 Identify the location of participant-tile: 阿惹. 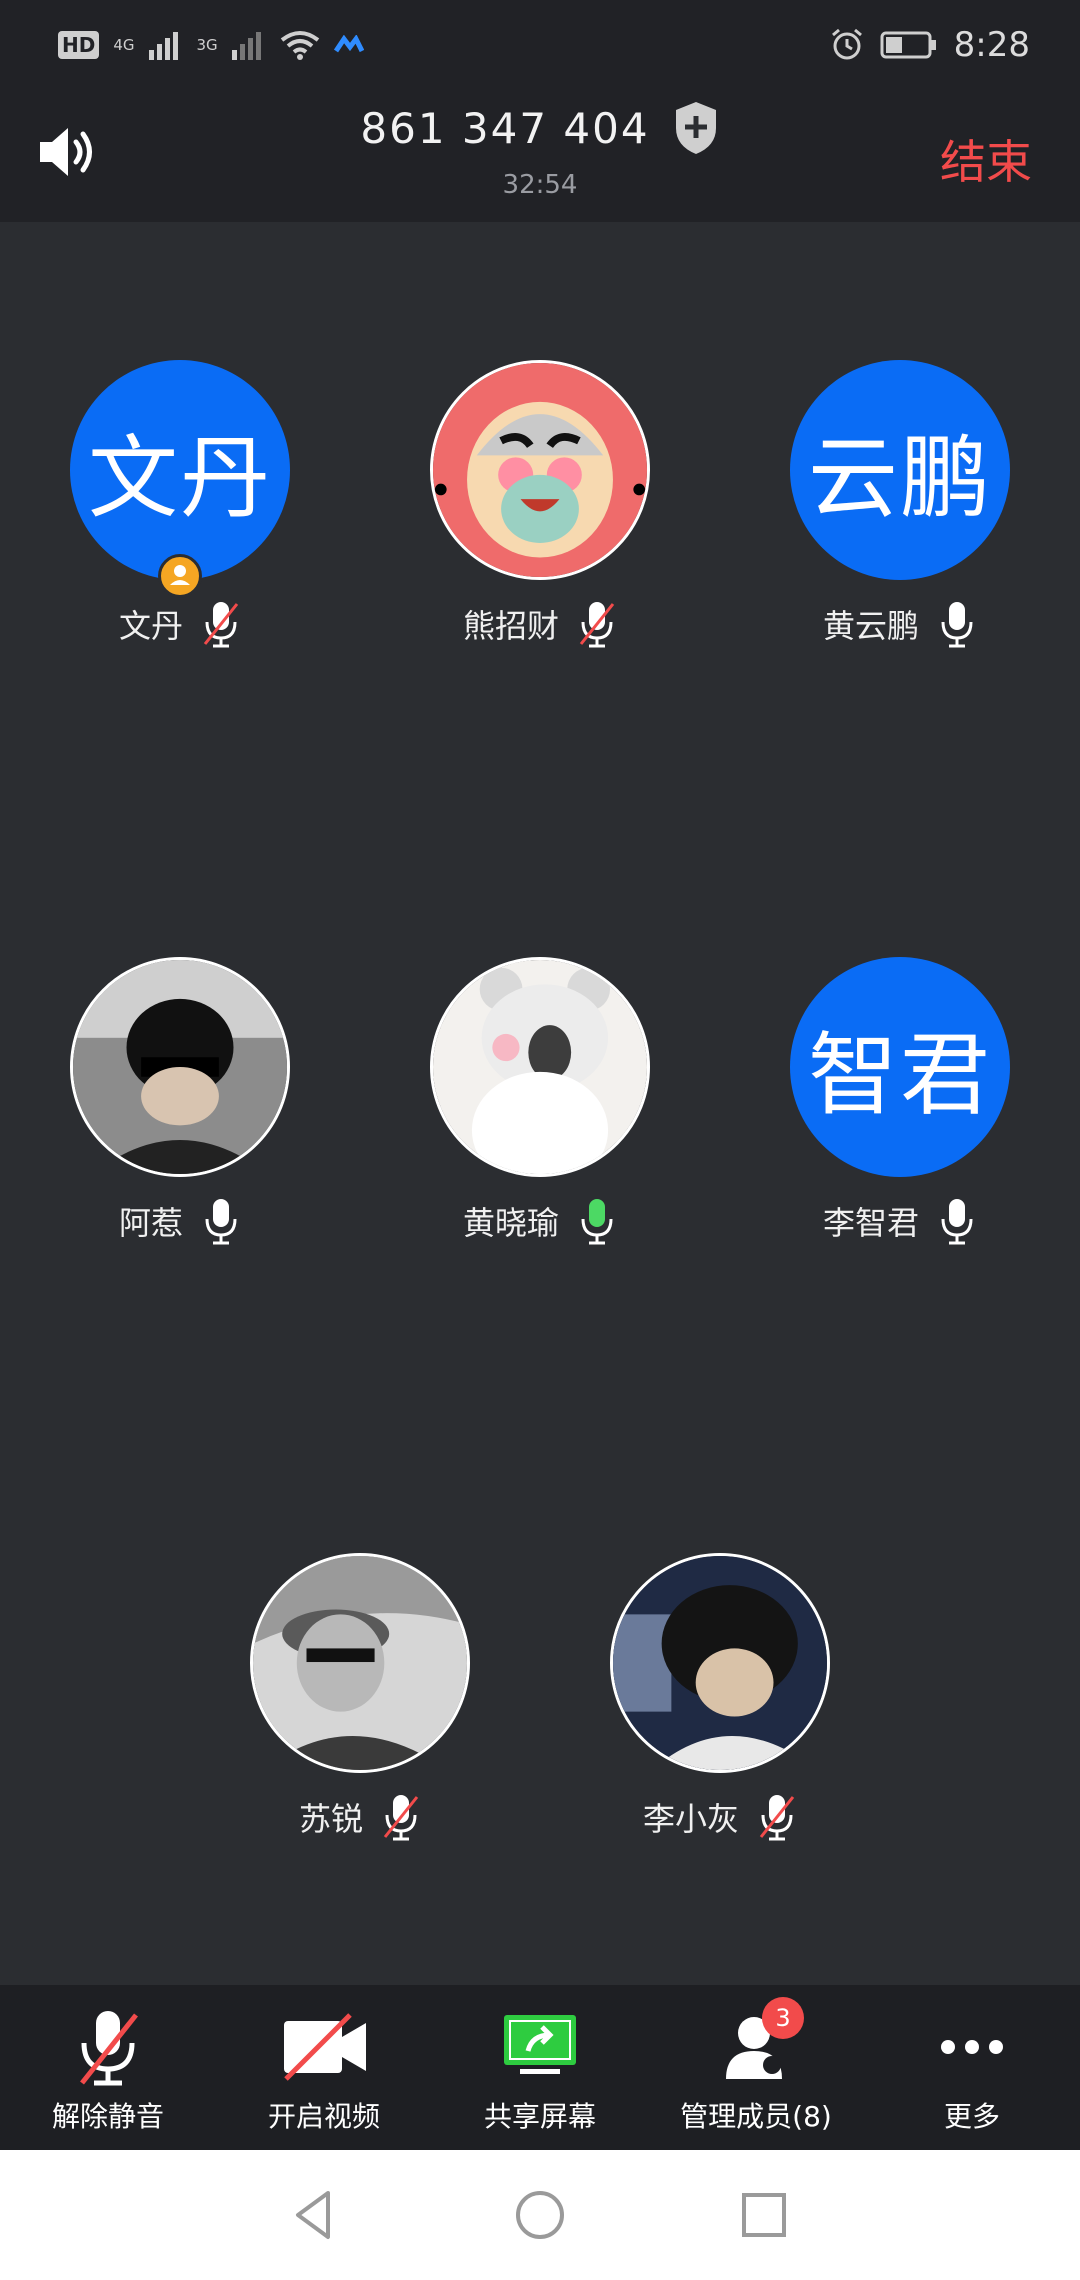
(180, 1101).